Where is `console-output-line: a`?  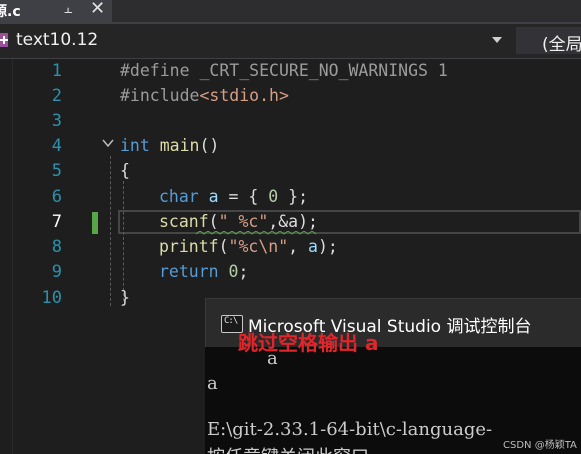 console-output-line: a is located at coordinates (212, 383).